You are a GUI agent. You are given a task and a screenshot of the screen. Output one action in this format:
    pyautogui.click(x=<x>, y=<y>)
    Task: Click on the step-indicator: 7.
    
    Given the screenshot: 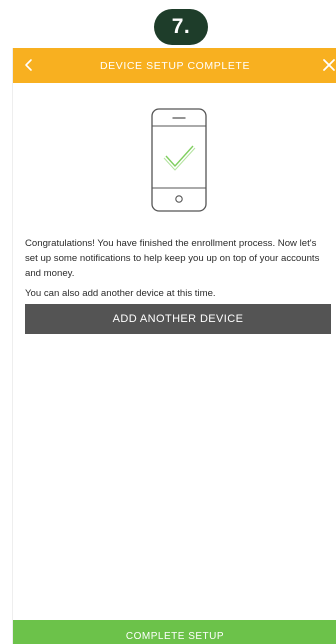 What is the action you would take?
    pyautogui.click(x=168, y=24)
    